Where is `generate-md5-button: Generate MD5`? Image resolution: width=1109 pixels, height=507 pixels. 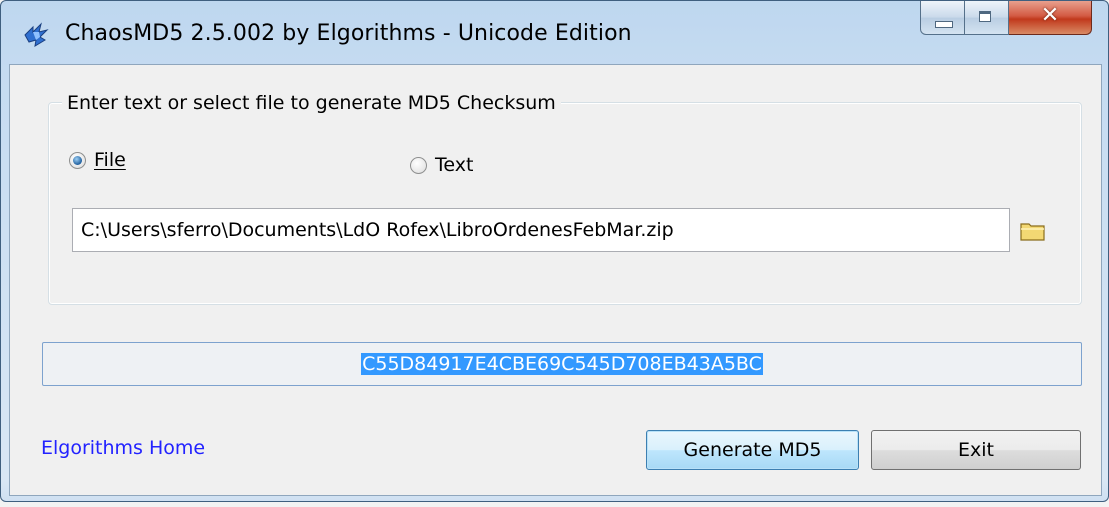 generate-md5-button: Generate MD5 is located at coordinates (752, 450).